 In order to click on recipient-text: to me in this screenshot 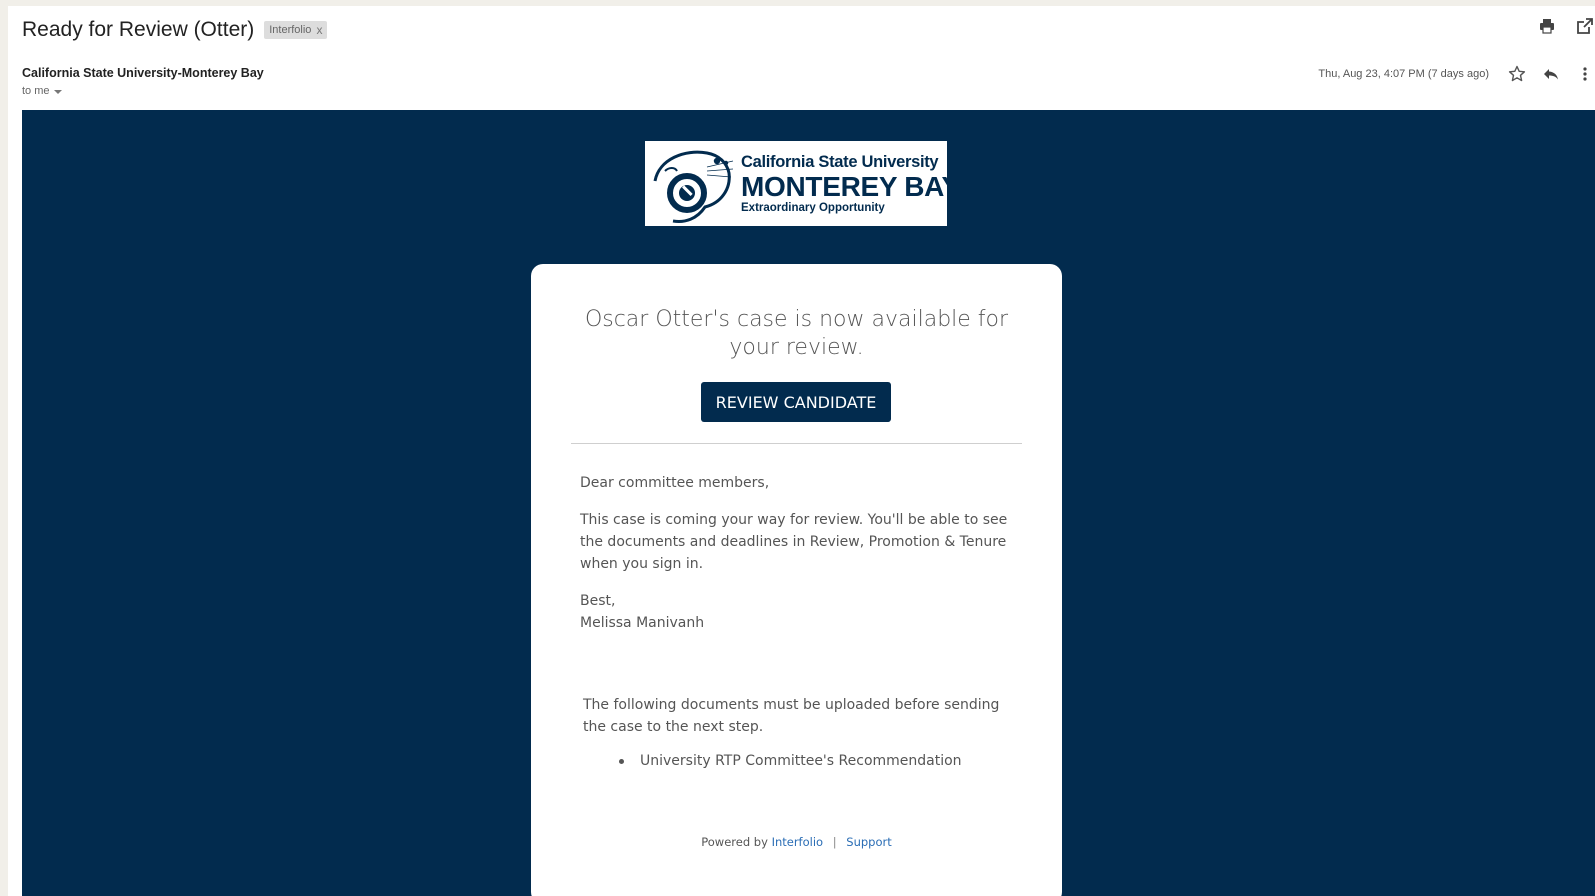, I will do `click(36, 91)`.